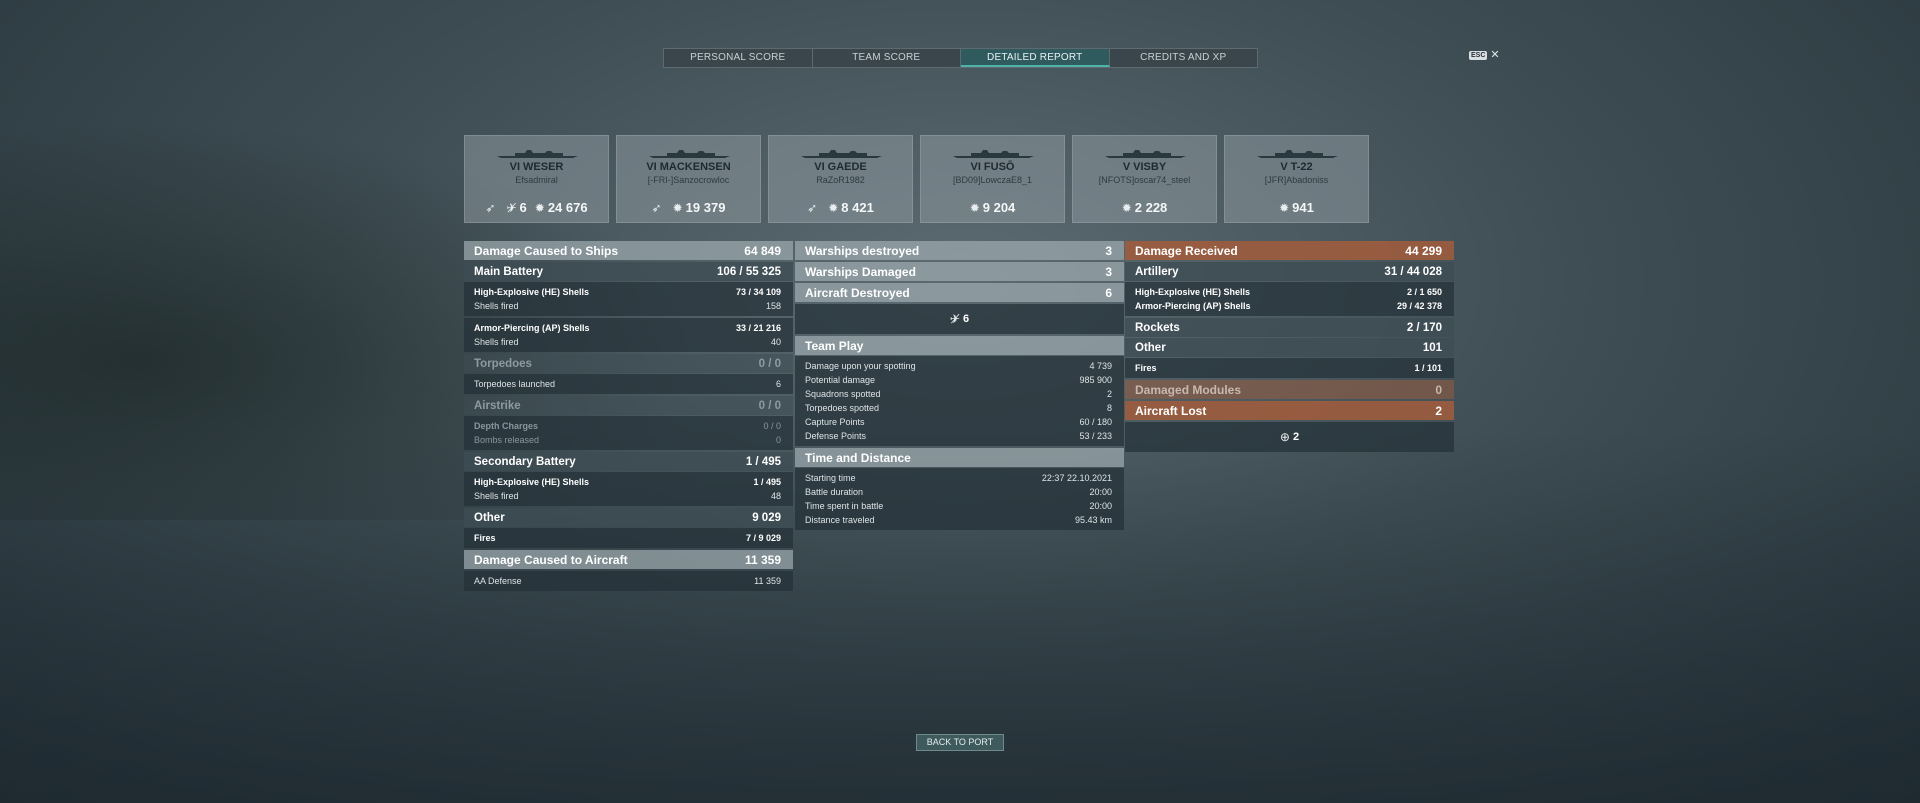 The width and height of the screenshot is (1920, 803). I want to click on team-play-row: Potential damage 985 900, so click(958, 380).